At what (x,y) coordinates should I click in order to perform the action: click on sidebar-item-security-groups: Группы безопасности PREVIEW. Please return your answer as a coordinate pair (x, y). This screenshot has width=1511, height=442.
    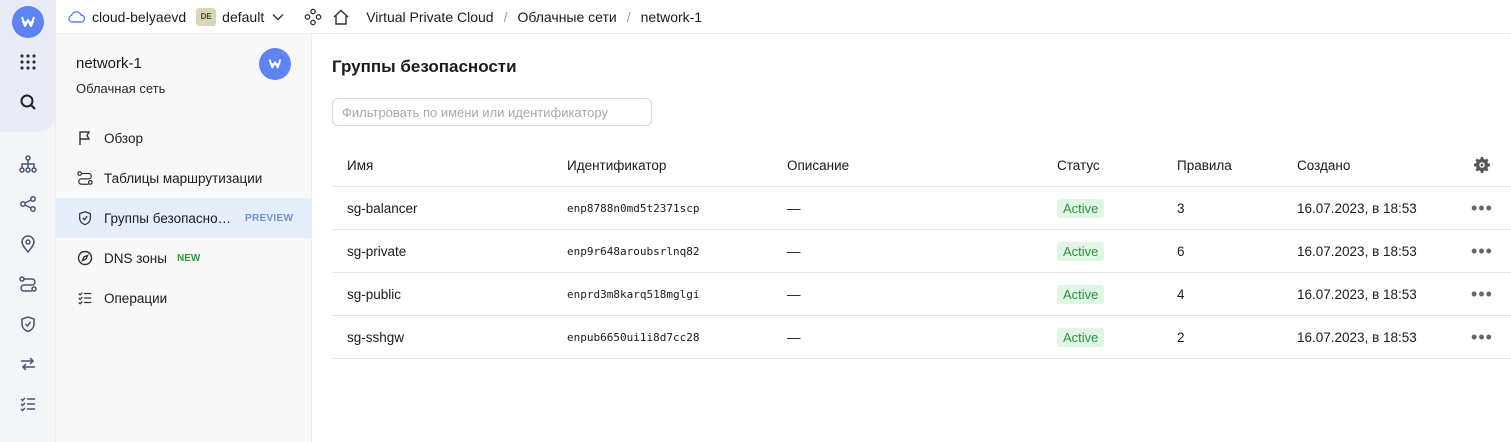
    Looking at the image, I should click on (184, 218).